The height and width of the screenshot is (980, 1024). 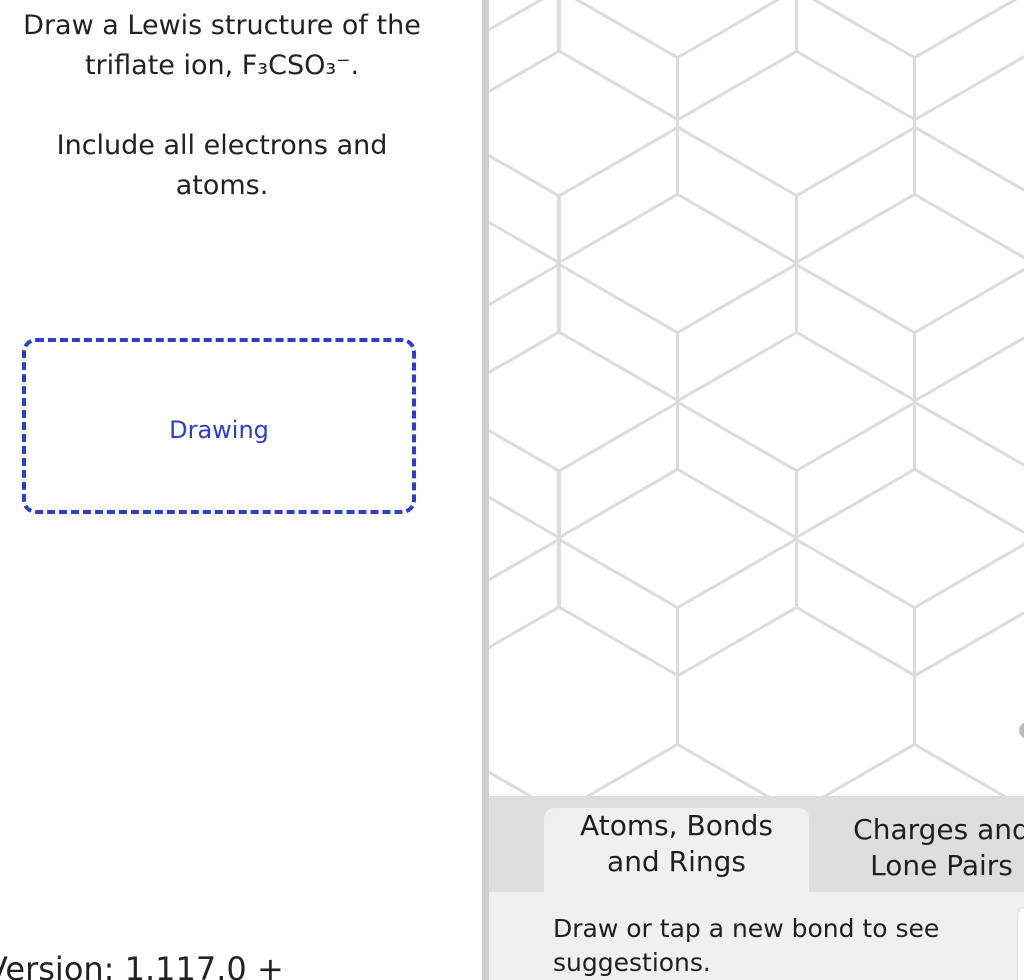 I want to click on edge-handle-icon: ◖, so click(x=1021, y=729).